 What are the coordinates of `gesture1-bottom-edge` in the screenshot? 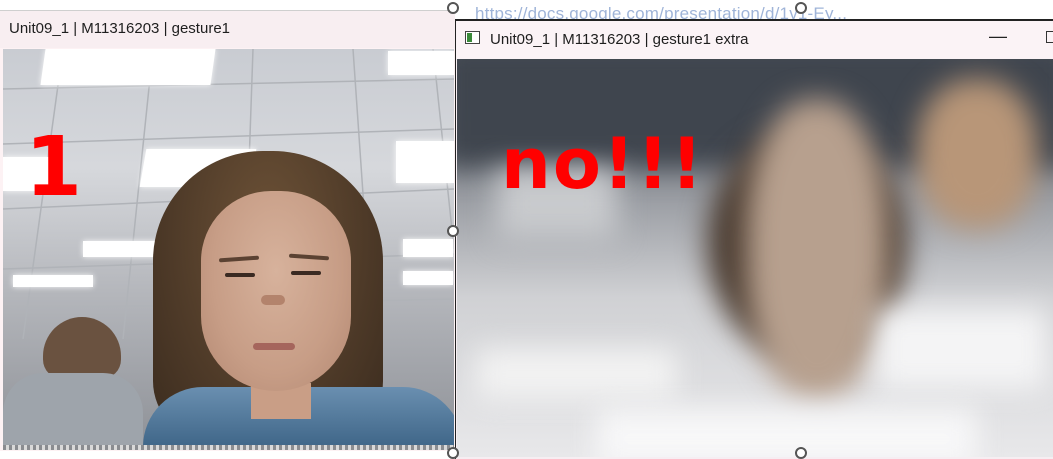 It's located at (228, 447).